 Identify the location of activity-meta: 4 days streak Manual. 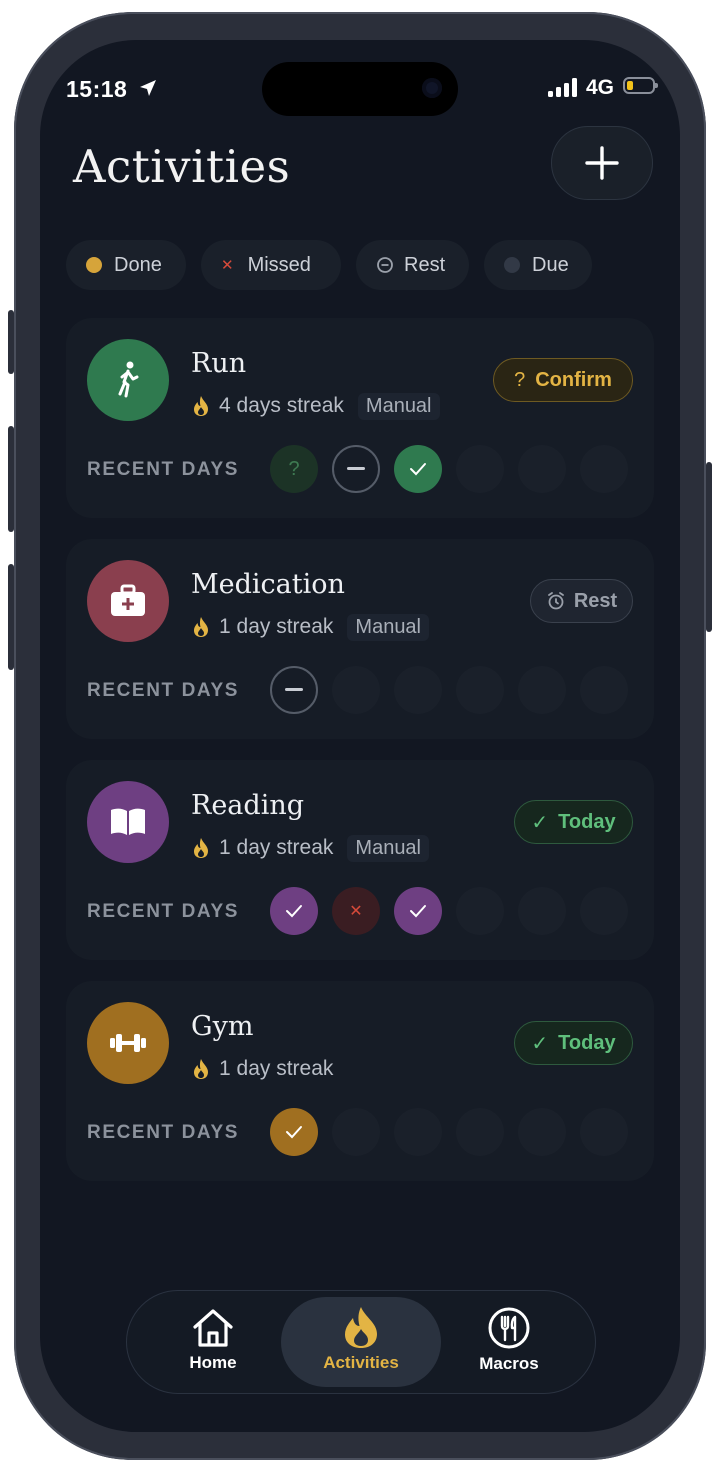
(316, 406).